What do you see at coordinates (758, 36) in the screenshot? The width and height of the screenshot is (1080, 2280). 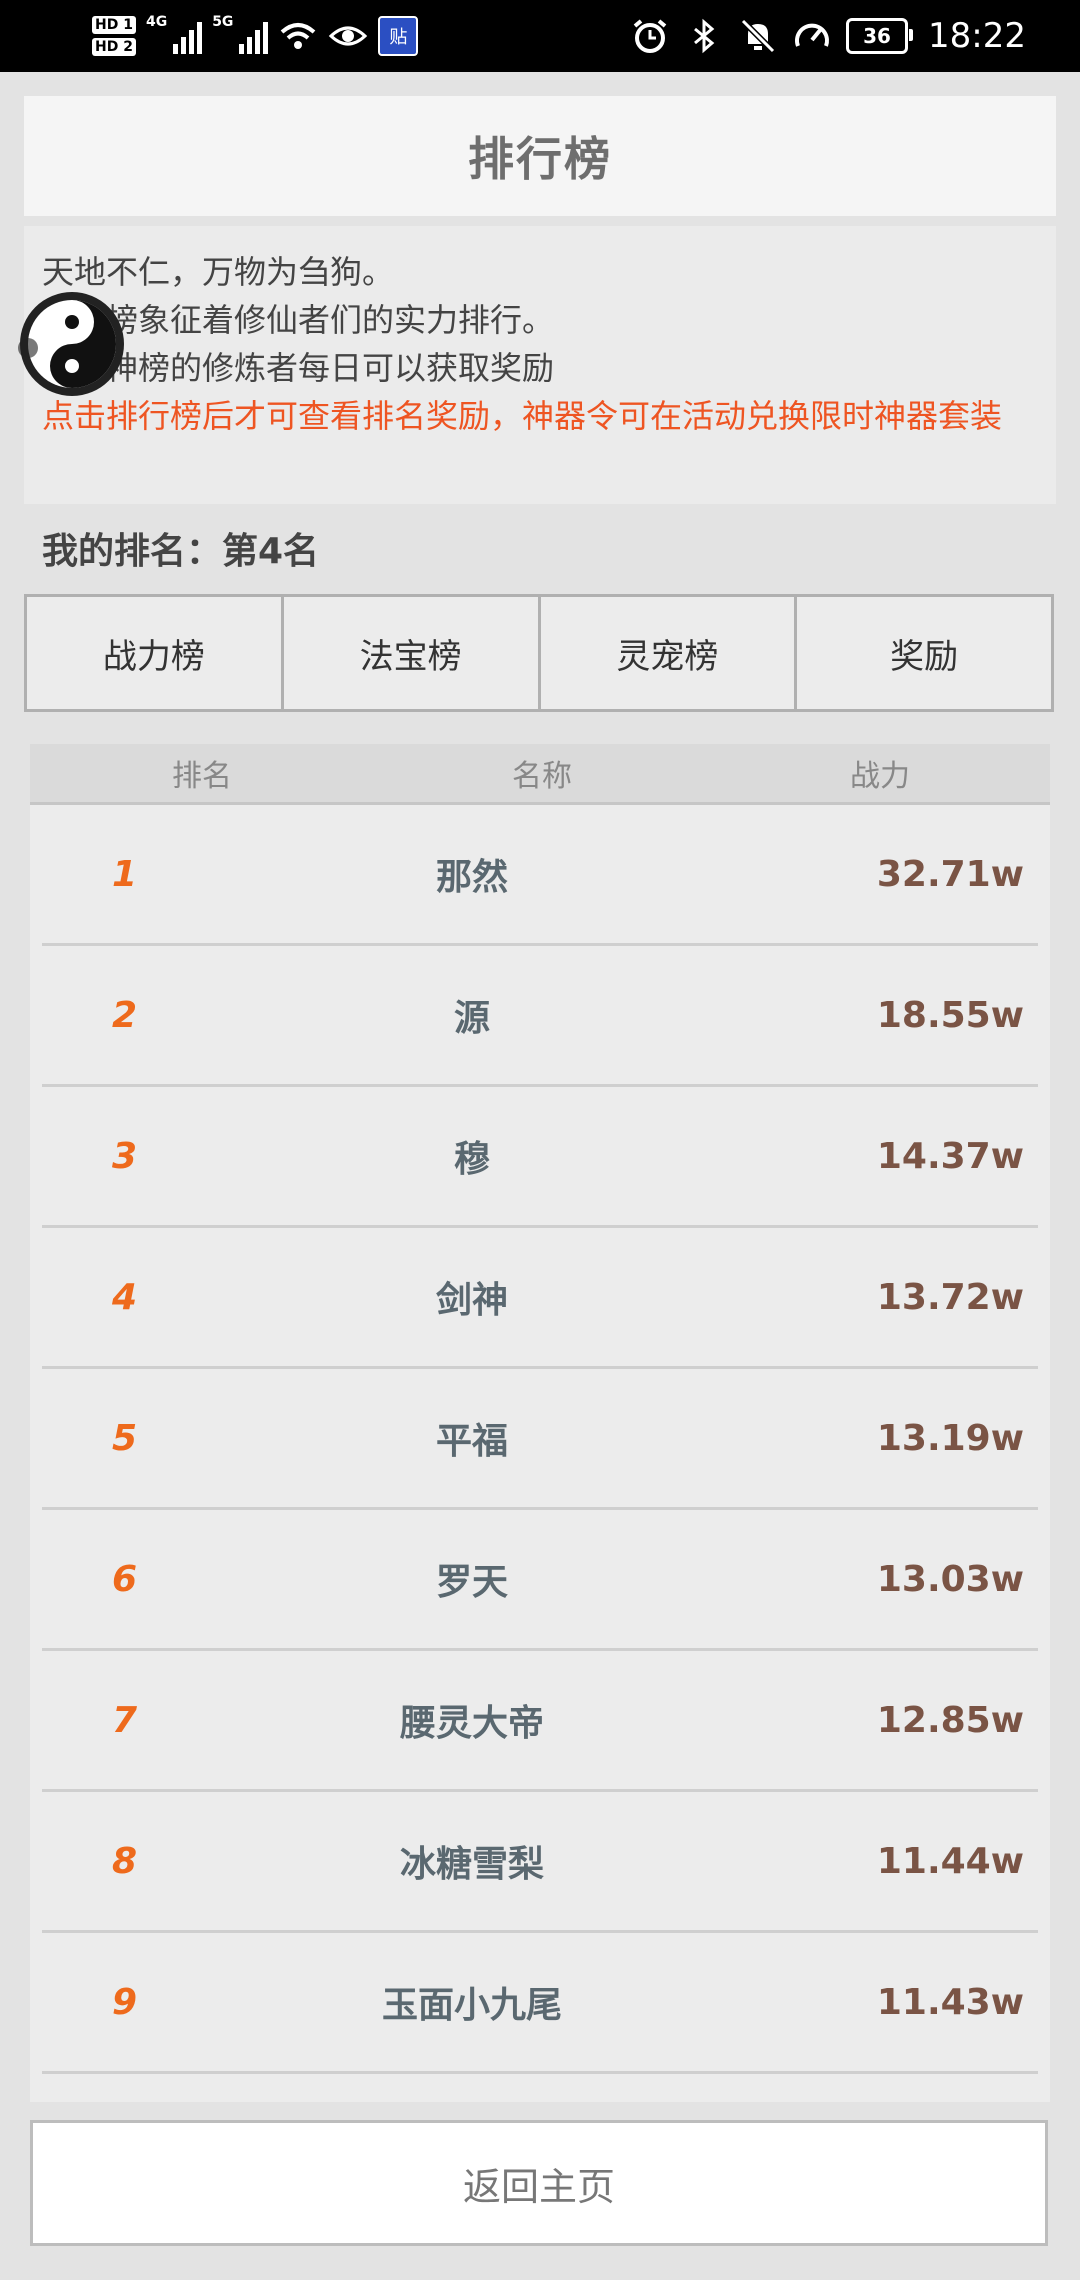 I see `mute-bell-icon` at bounding box center [758, 36].